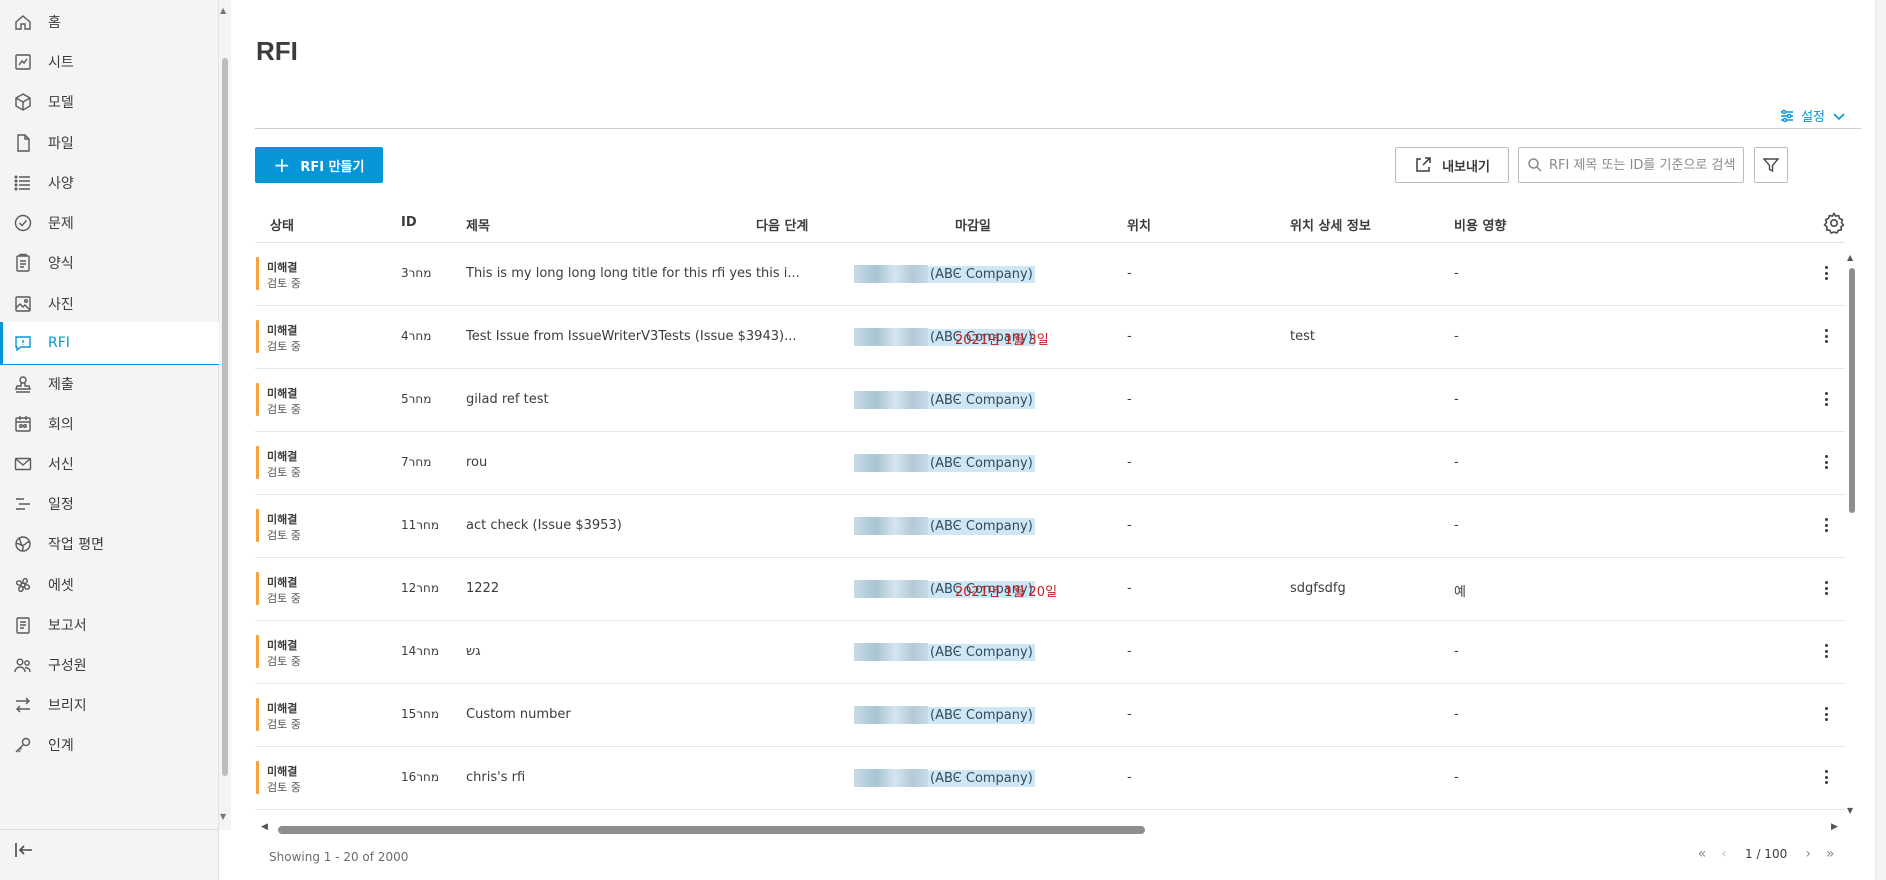  What do you see at coordinates (264, 827) in the screenshot?
I see `scroll-left-arrow: ◀` at bounding box center [264, 827].